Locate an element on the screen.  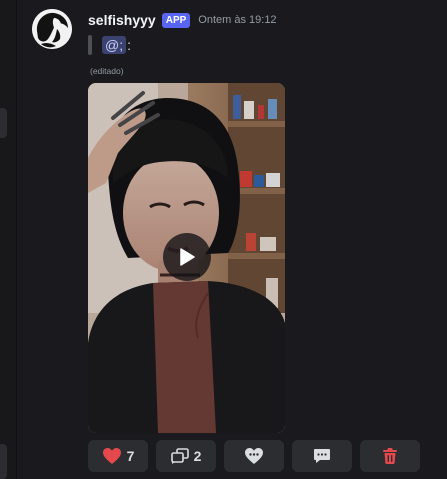
avatar is located at coordinates (52, 29).